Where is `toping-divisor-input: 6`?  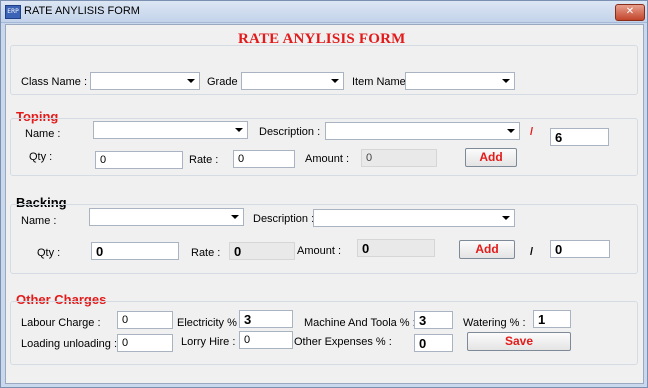 toping-divisor-input: 6 is located at coordinates (579, 137).